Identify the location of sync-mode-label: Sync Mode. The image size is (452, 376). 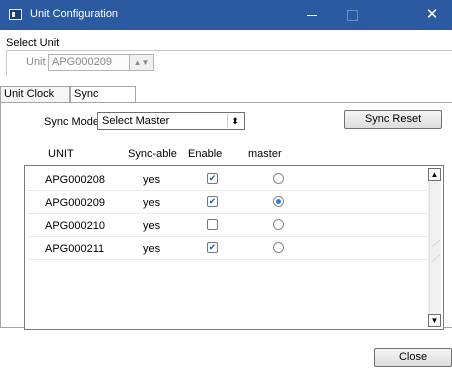
(72, 122).